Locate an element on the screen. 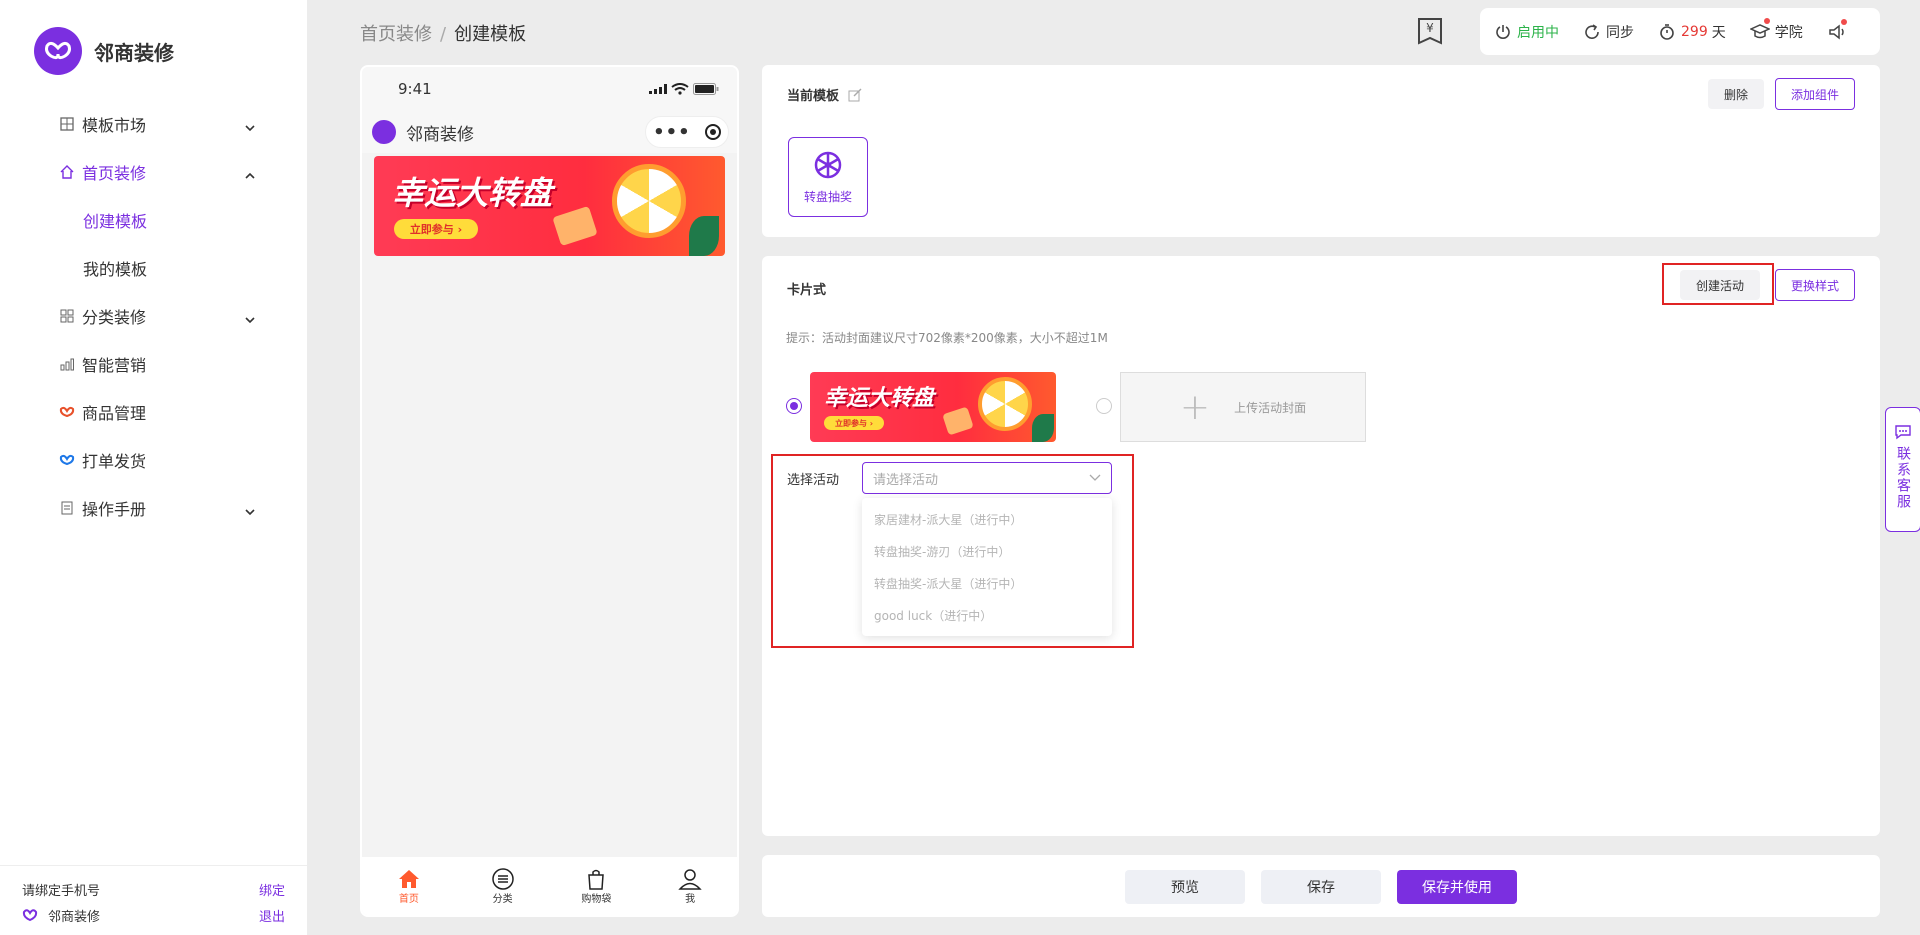 This screenshot has width=1920, height=935. category-icon is located at coordinates (67, 316).